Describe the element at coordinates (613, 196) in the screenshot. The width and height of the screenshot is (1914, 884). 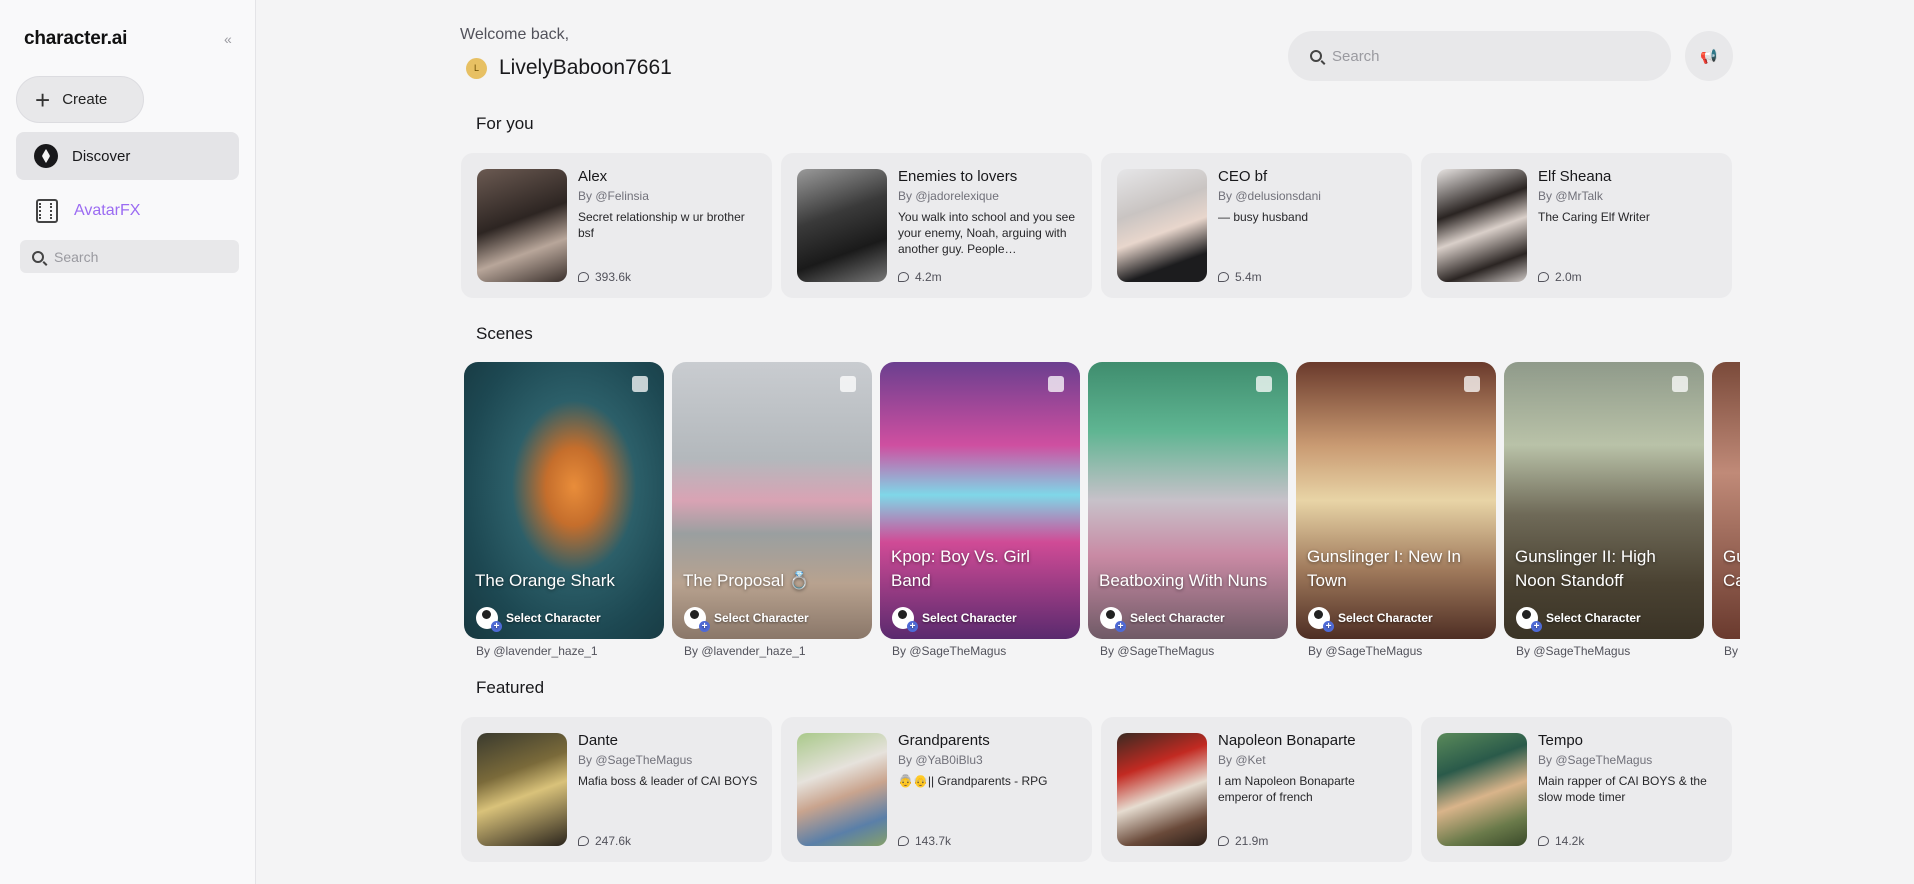
I see `character-author: By @Felinsia` at that location.